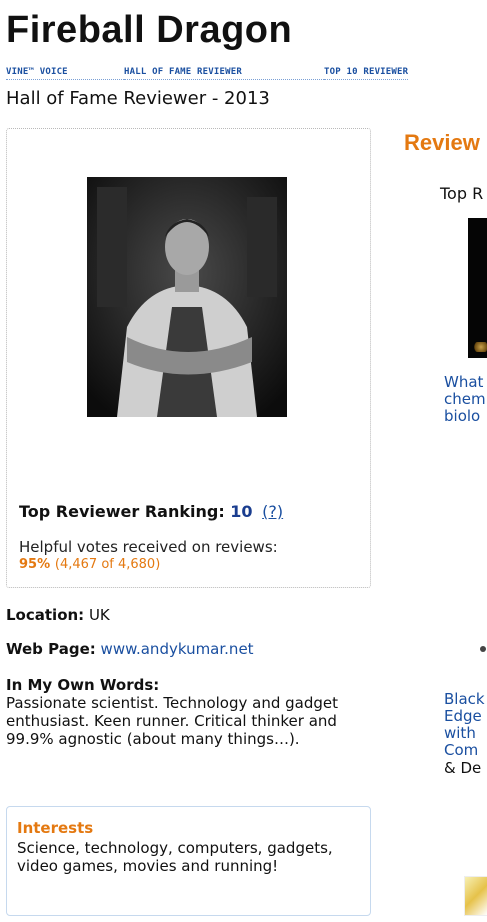 The image size is (487, 922). What do you see at coordinates (83, 685) in the screenshot?
I see `own-words-heading: In My Own Words:` at bounding box center [83, 685].